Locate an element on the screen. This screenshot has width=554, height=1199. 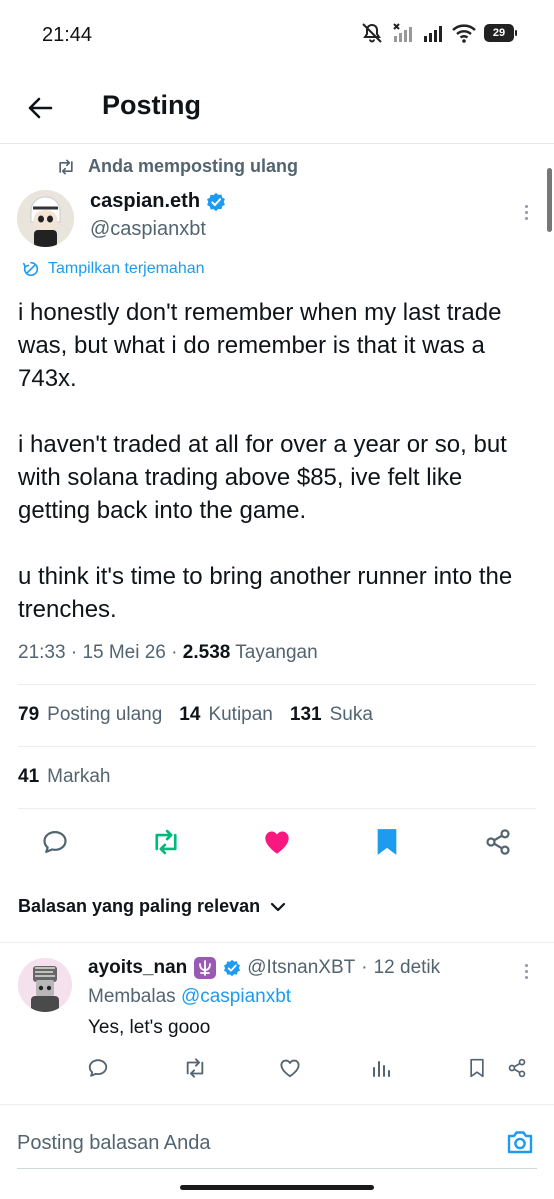
reply-more-options-button is located at coordinates (526, 971).